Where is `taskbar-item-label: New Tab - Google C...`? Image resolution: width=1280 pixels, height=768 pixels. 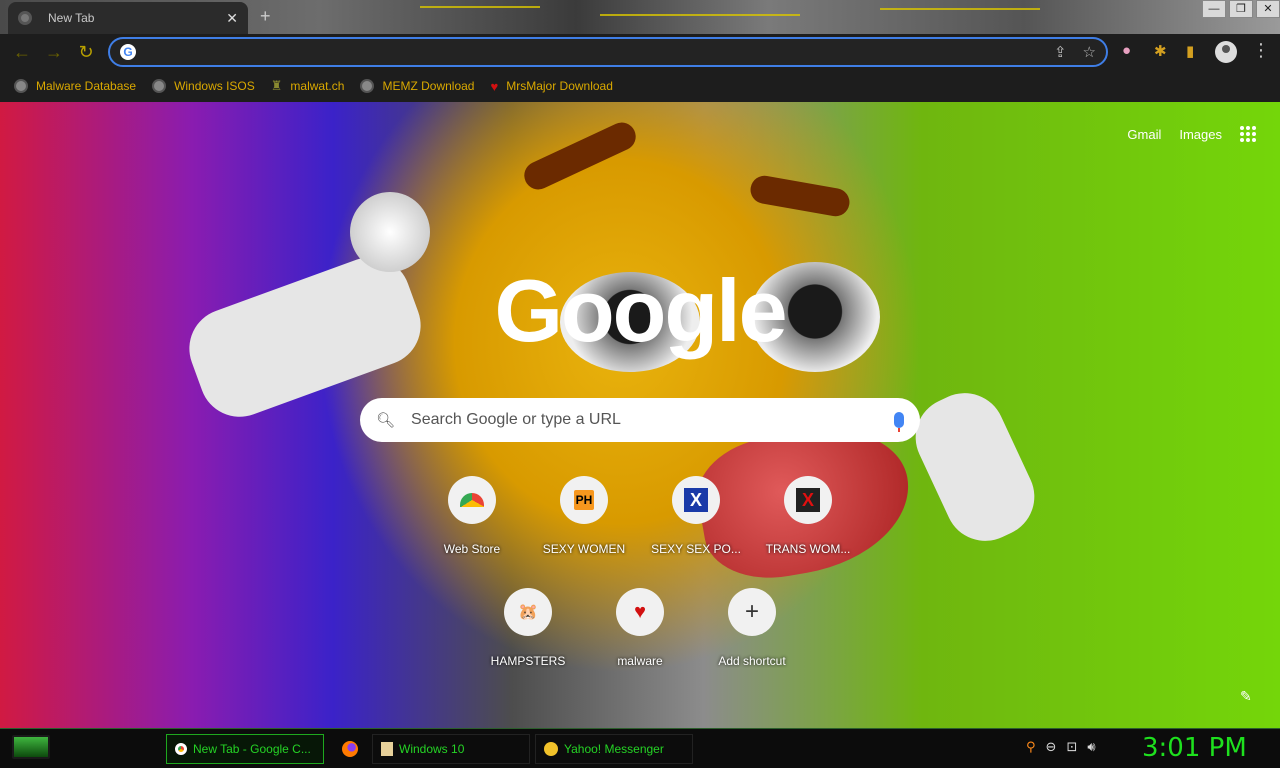
taskbar-item-label: New Tab - Google C... is located at coordinates (252, 749).